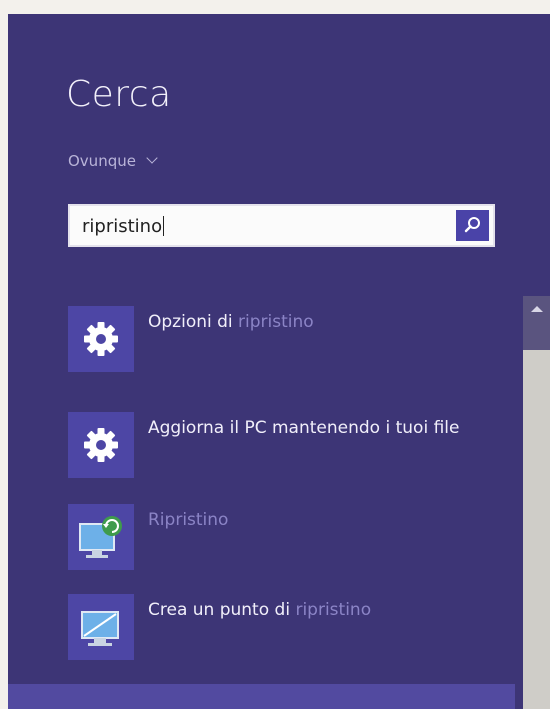 The height and width of the screenshot is (709, 550). What do you see at coordinates (102, 161) in the screenshot?
I see `scope-label: Ovunque` at bounding box center [102, 161].